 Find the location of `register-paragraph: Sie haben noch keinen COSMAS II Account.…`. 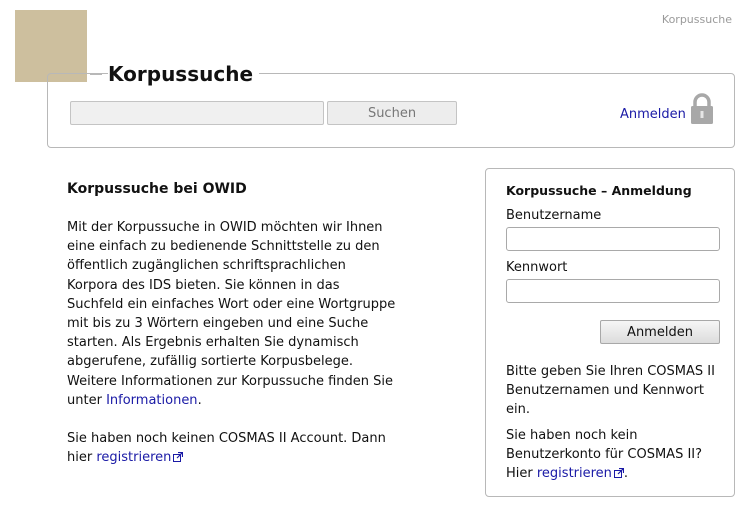

register-paragraph: Sie haben noch keinen COSMAS II Account.… is located at coordinates (232, 448).